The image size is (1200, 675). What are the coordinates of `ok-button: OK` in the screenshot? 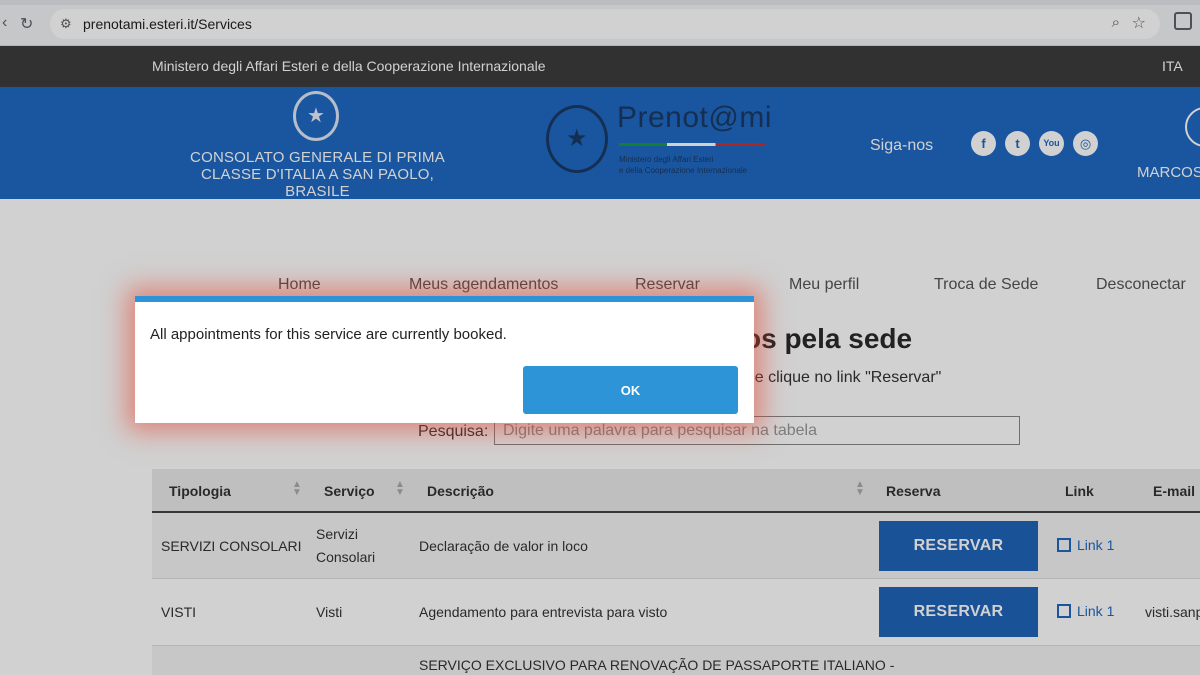 It's located at (630, 390).